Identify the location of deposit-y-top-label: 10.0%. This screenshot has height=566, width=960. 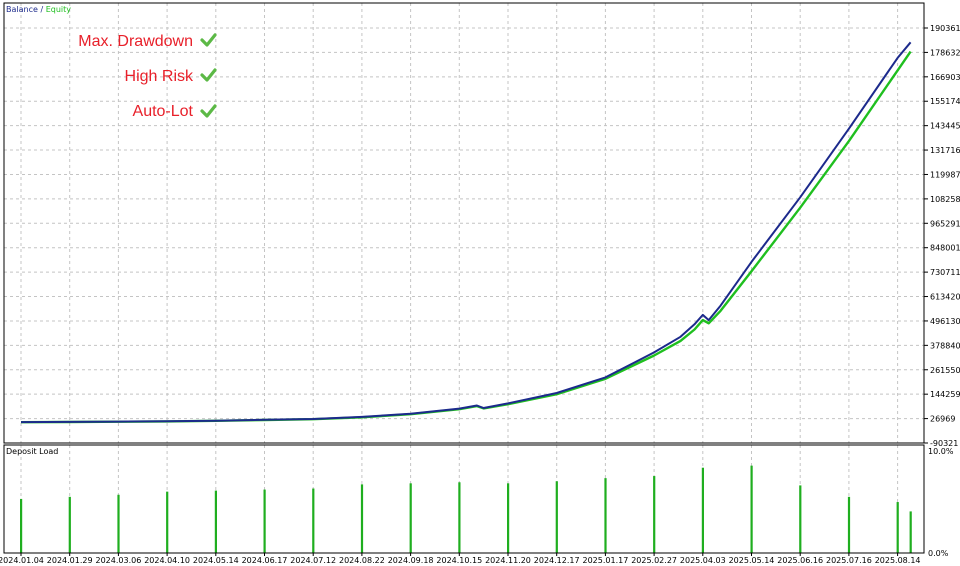
(941, 451).